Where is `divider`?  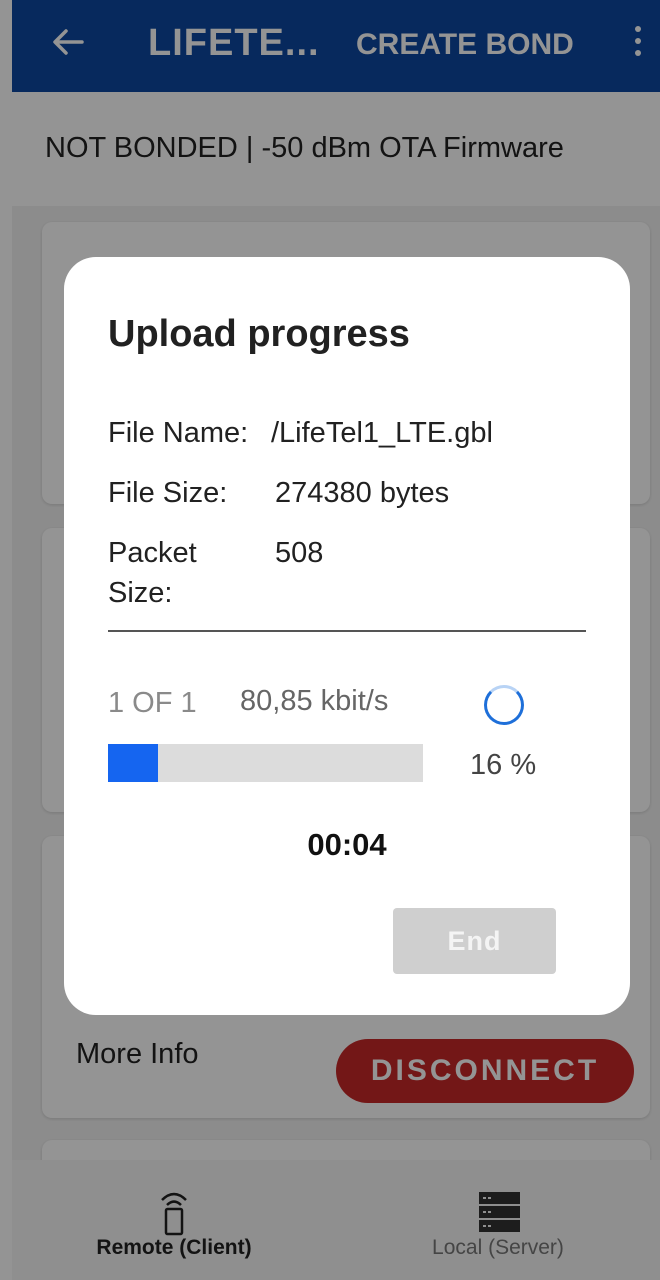
divider is located at coordinates (347, 631).